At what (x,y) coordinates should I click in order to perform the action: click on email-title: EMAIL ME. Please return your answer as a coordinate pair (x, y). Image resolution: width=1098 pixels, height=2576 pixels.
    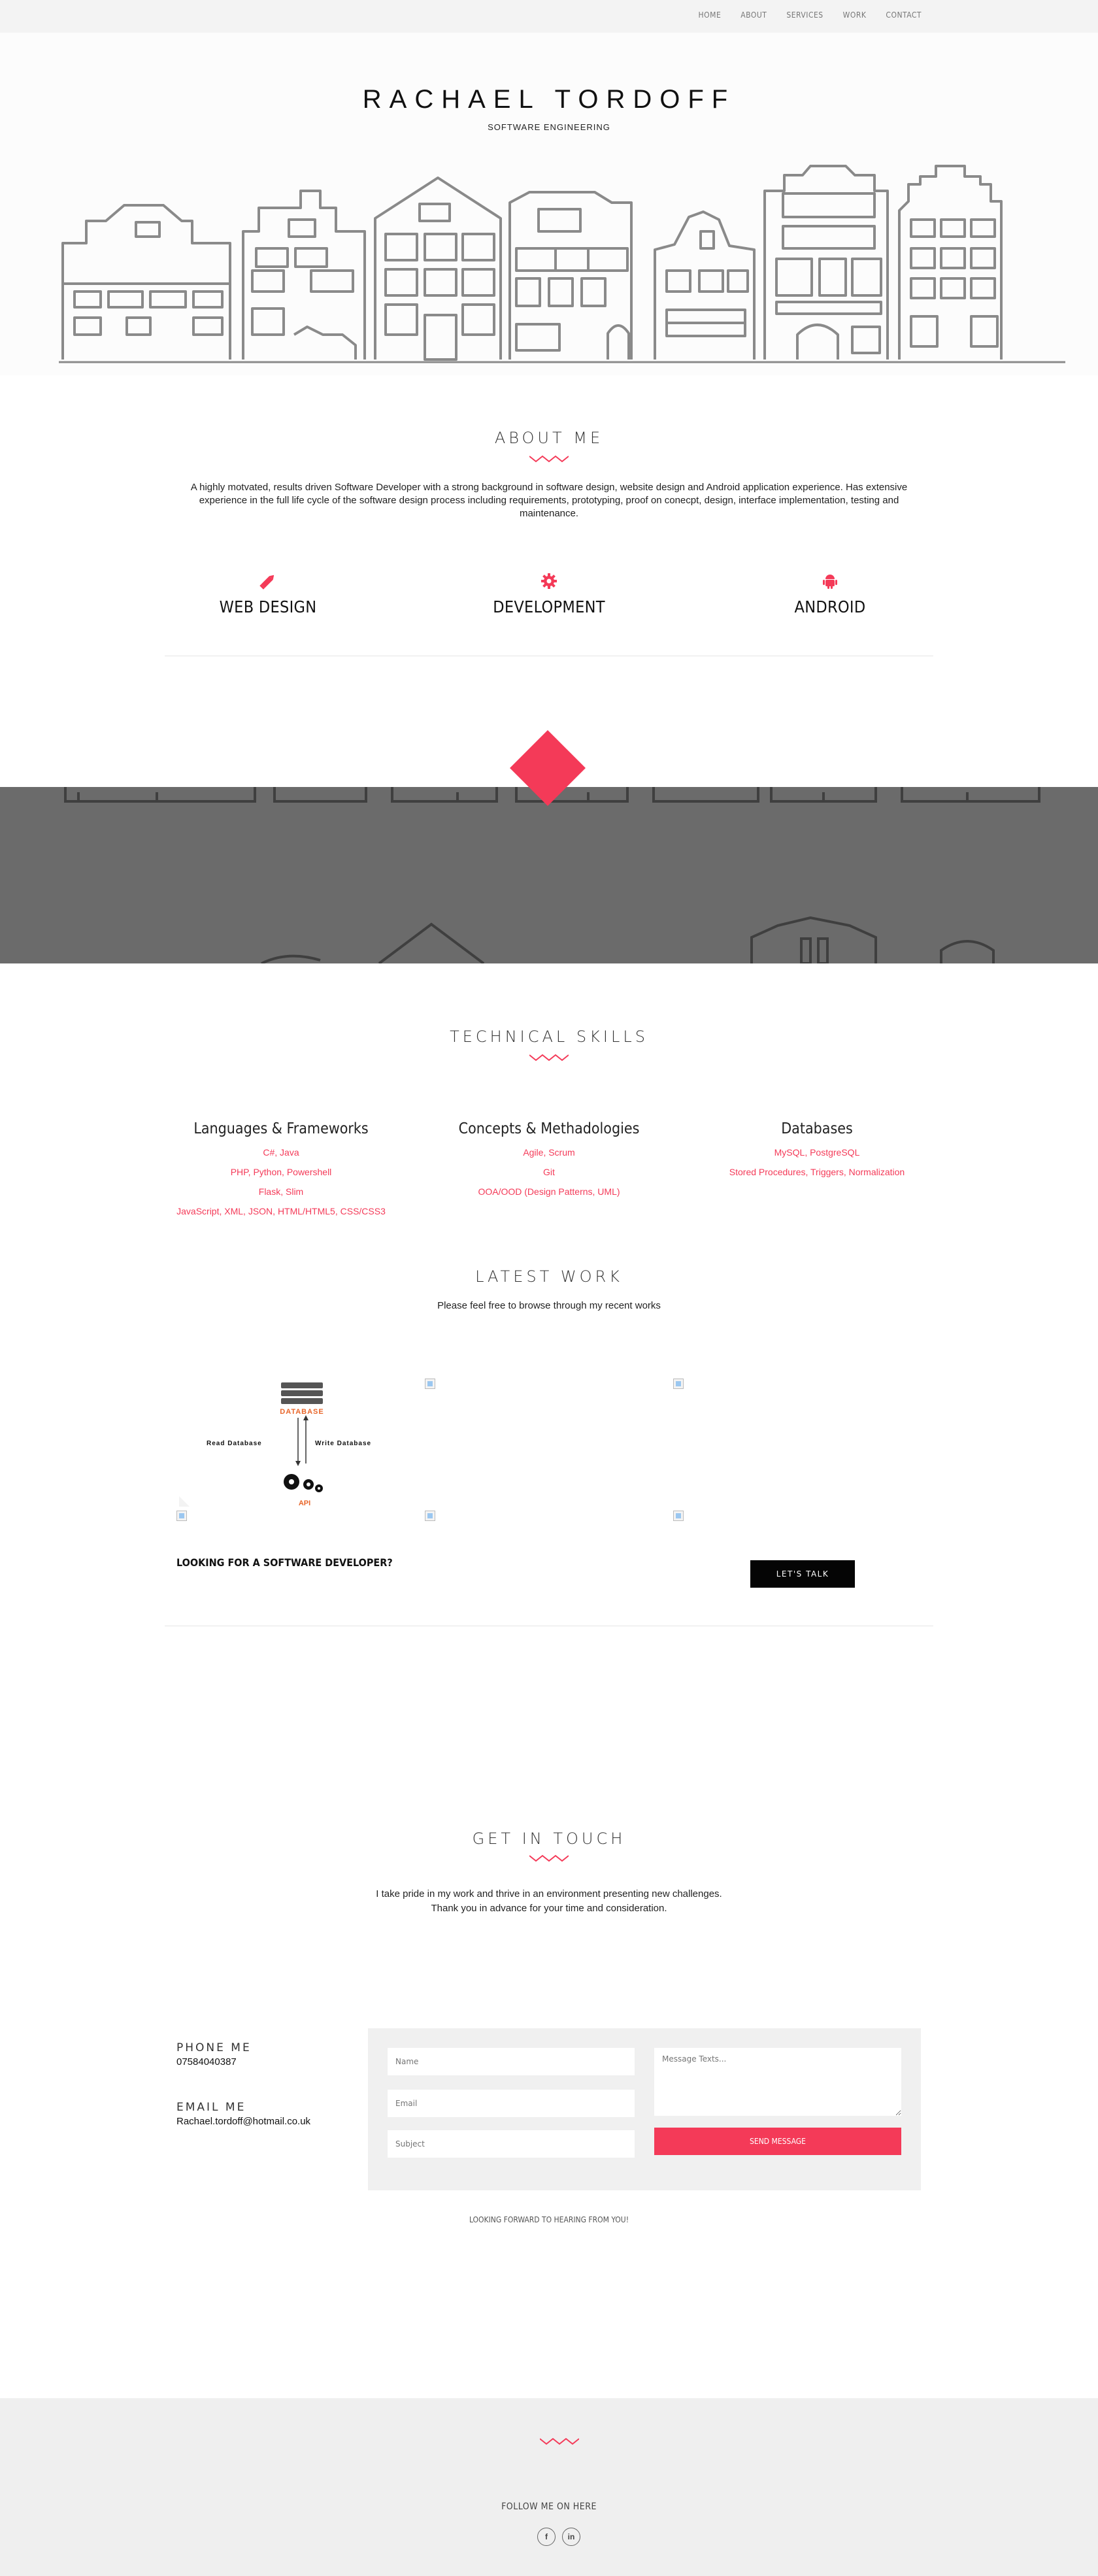
    Looking at the image, I should click on (211, 2107).